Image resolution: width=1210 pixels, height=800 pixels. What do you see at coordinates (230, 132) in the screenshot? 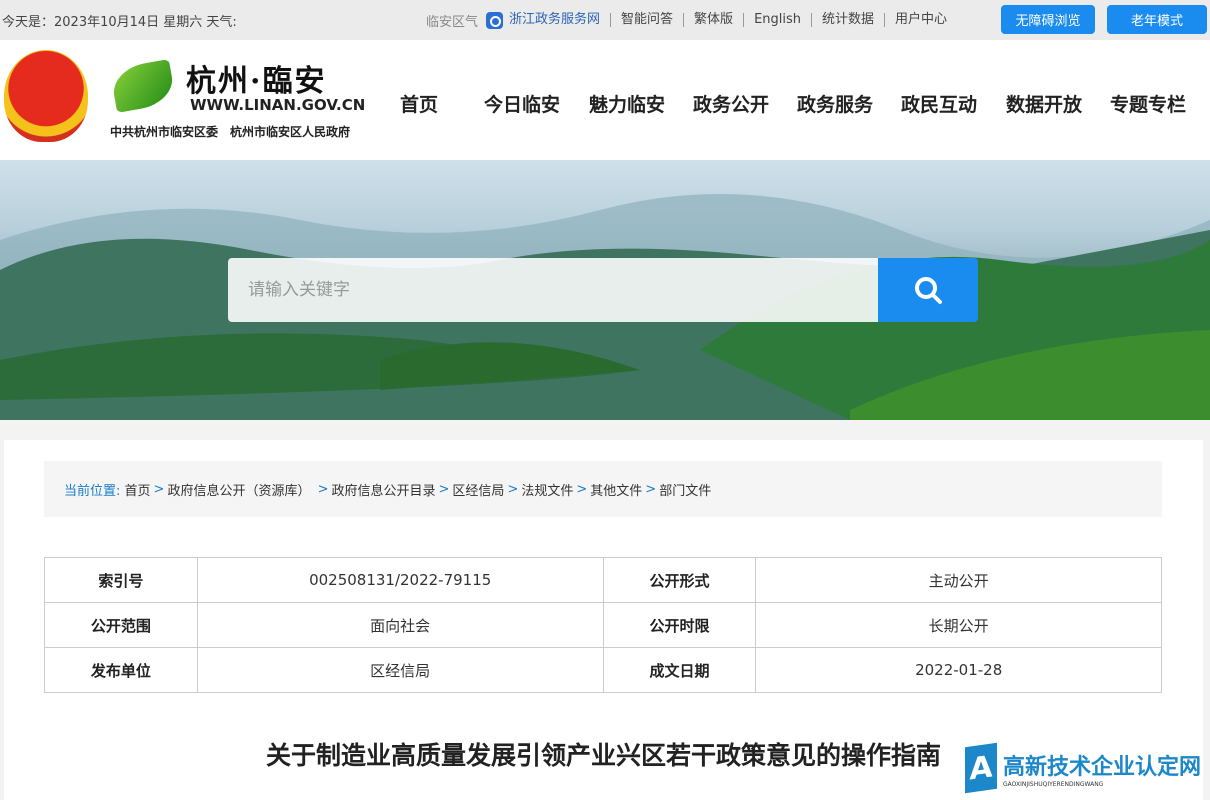
I see `logo-subtitle: 中共杭州市临安区委 杭州市临安区人民政府` at bounding box center [230, 132].